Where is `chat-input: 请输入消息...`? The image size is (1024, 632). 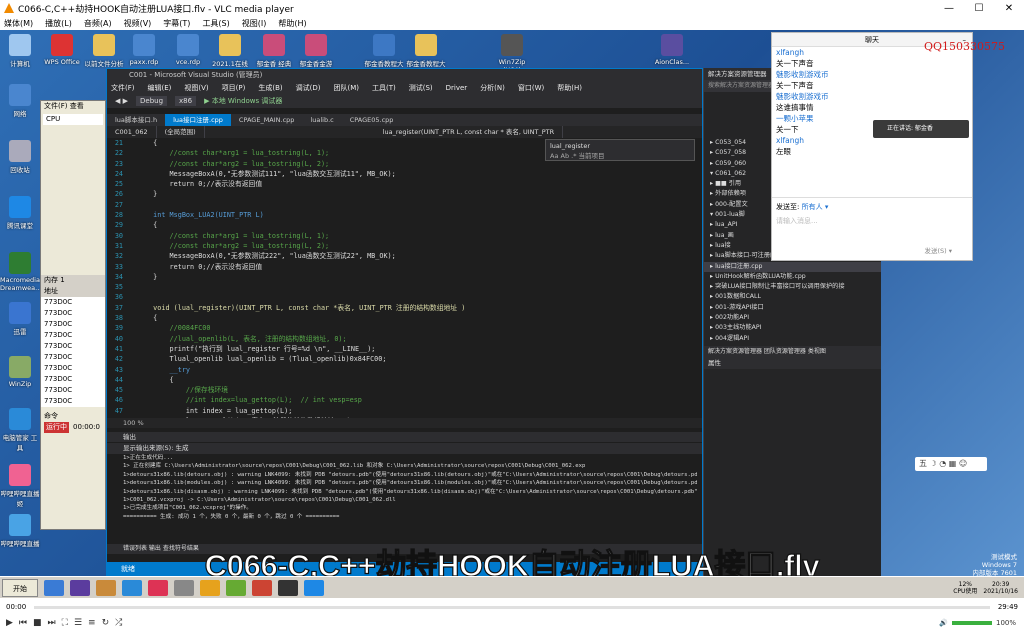
chat-input: 请输入消息... is located at coordinates (872, 221).